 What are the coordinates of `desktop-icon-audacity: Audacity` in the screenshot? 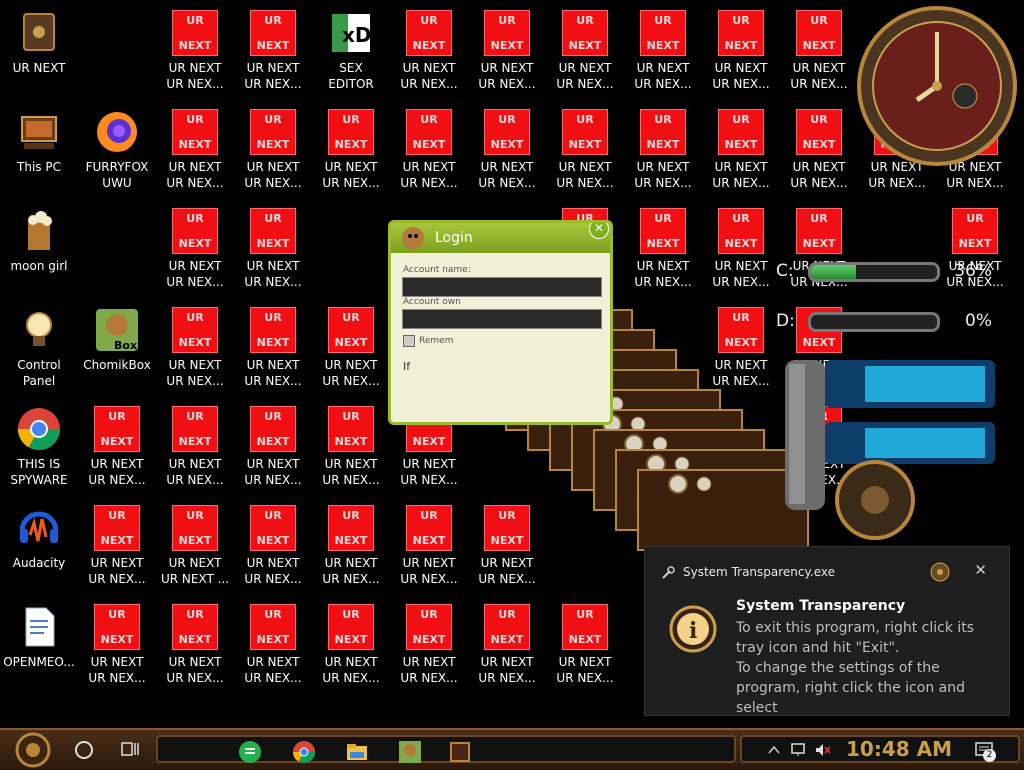 It's located at (39, 545).